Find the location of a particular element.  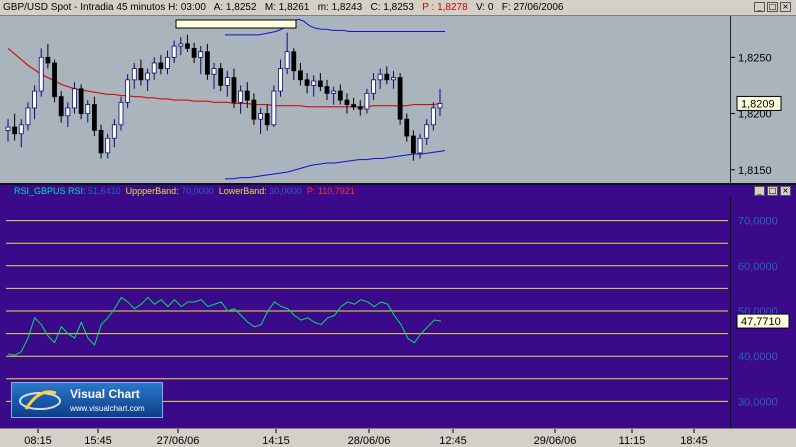

price-tick-label: 1,8250 is located at coordinates (755, 58).